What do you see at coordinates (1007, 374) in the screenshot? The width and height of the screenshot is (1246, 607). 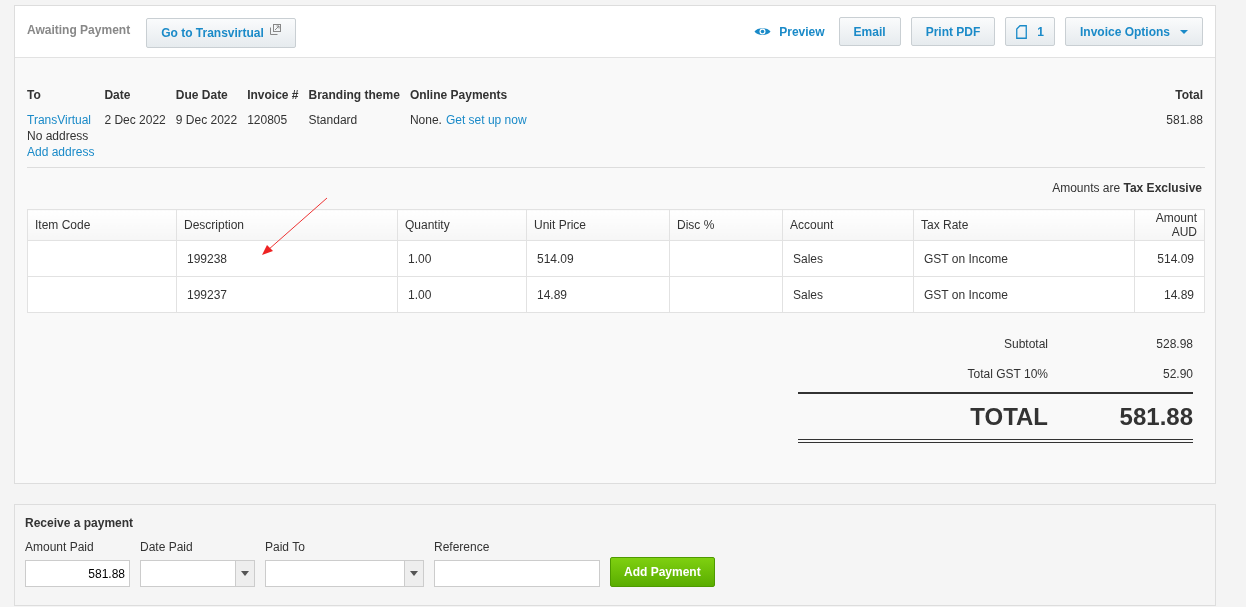 I see `totals-label: Total GST 10%` at bounding box center [1007, 374].